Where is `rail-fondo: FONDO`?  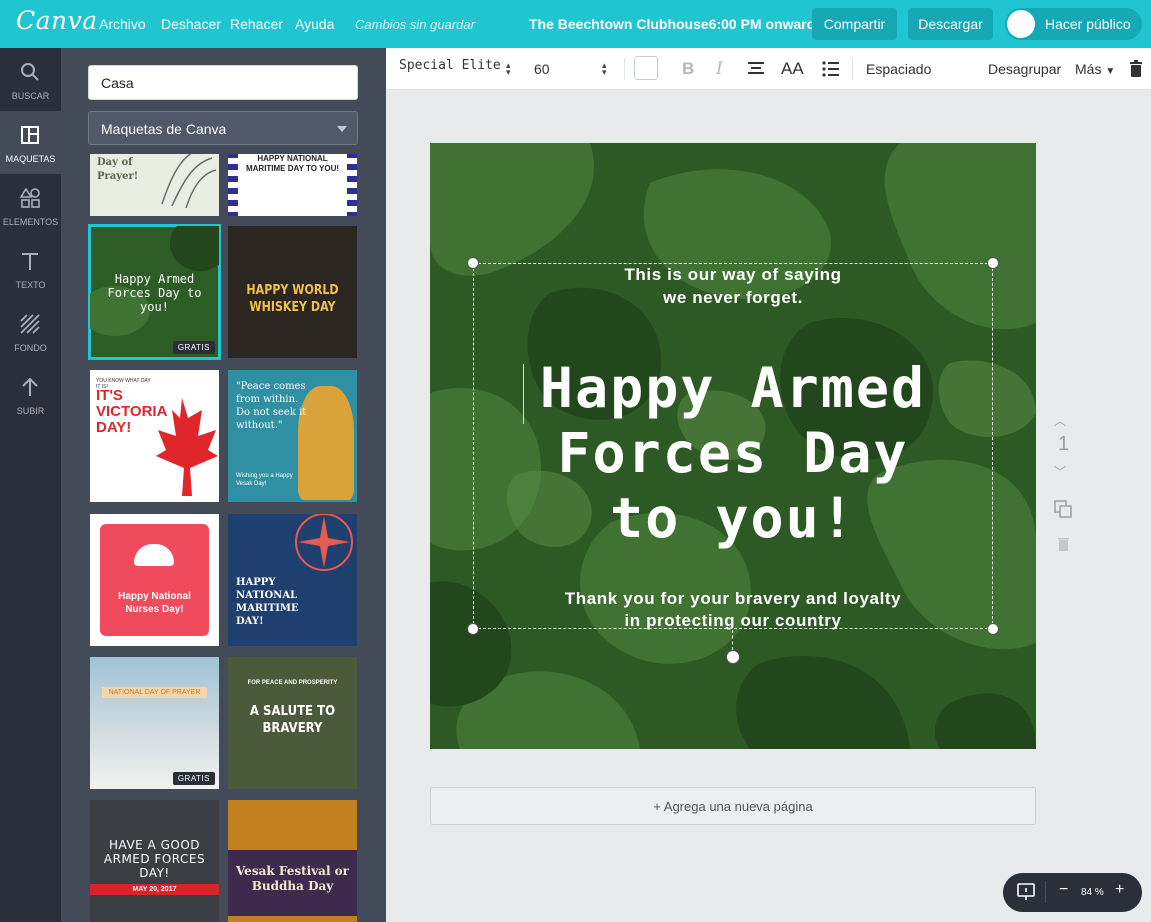
rail-fondo: FONDO is located at coordinates (30, 331).